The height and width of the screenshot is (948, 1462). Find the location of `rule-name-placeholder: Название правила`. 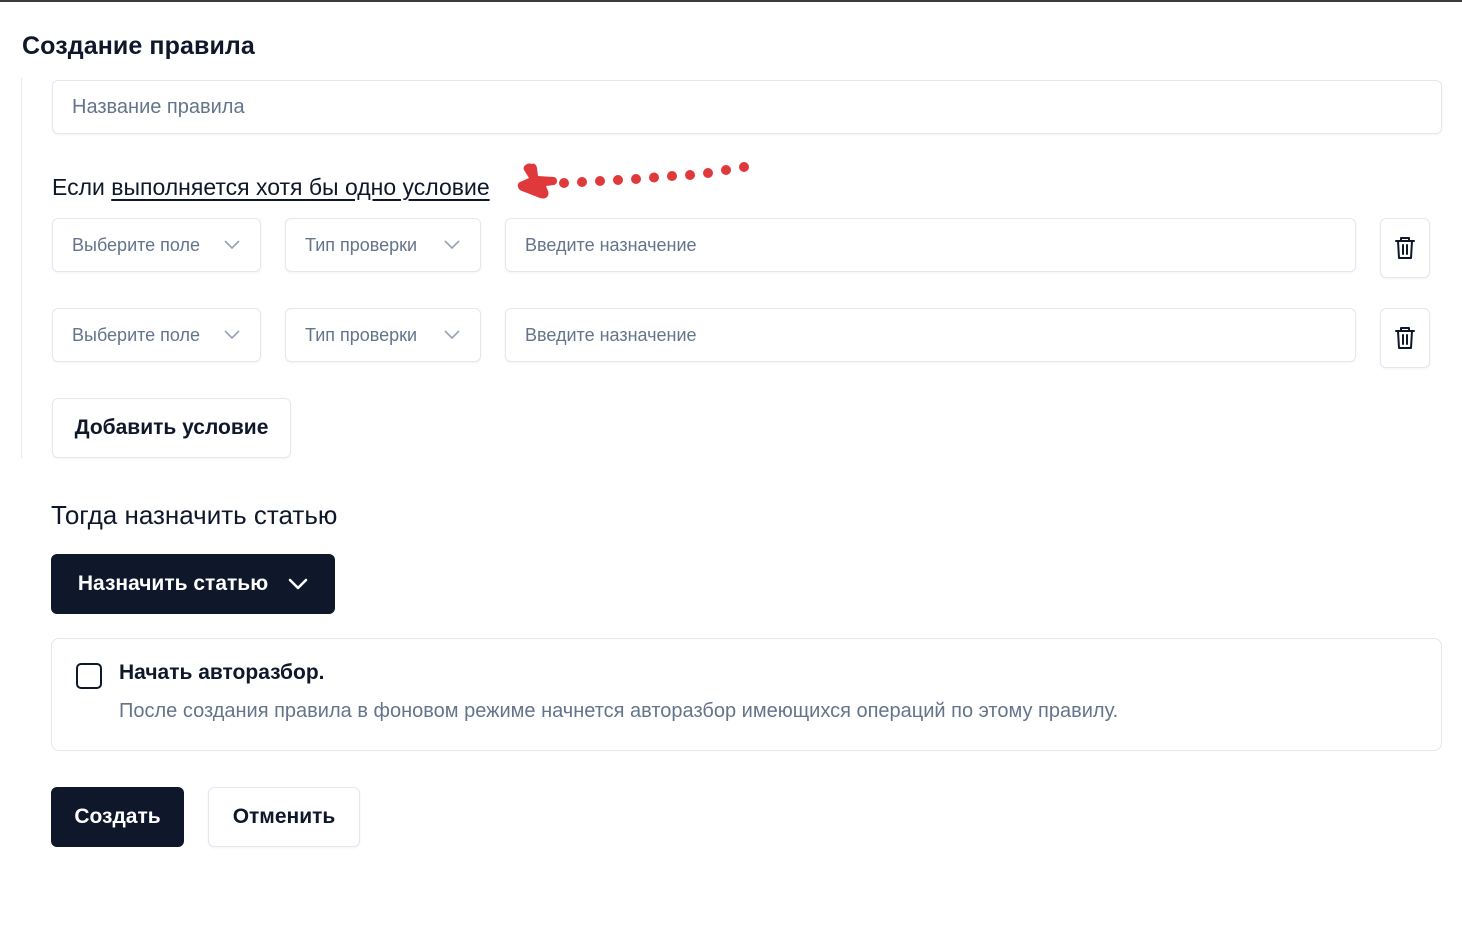

rule-name-placeholder: Название правила is located at coordinates (158, 106).